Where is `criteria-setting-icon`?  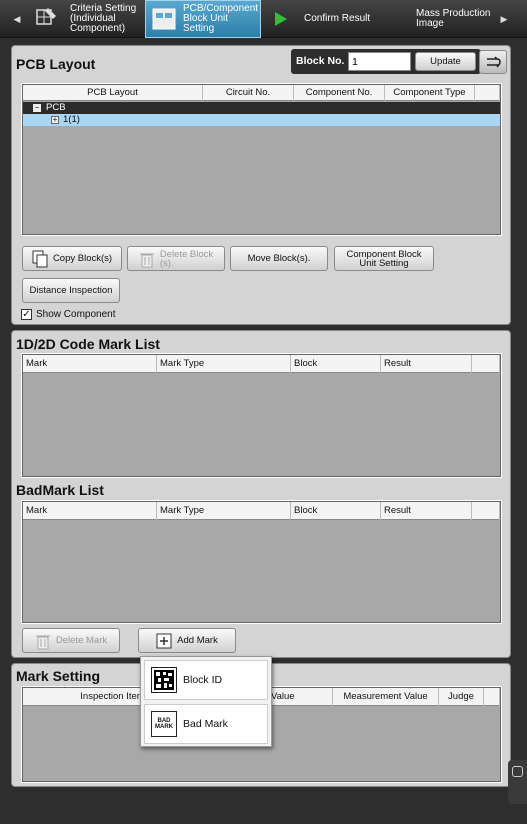
criteria-setting-icon is located at coordinates (46, 16).